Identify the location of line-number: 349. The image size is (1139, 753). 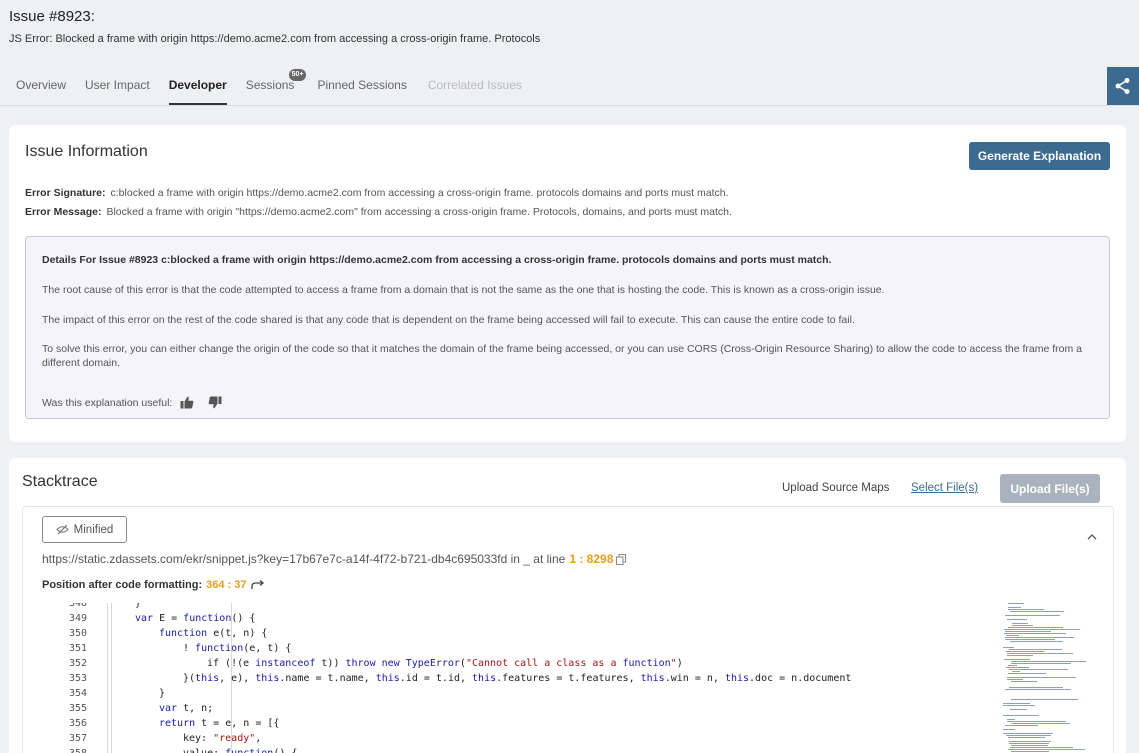
(77, 618).